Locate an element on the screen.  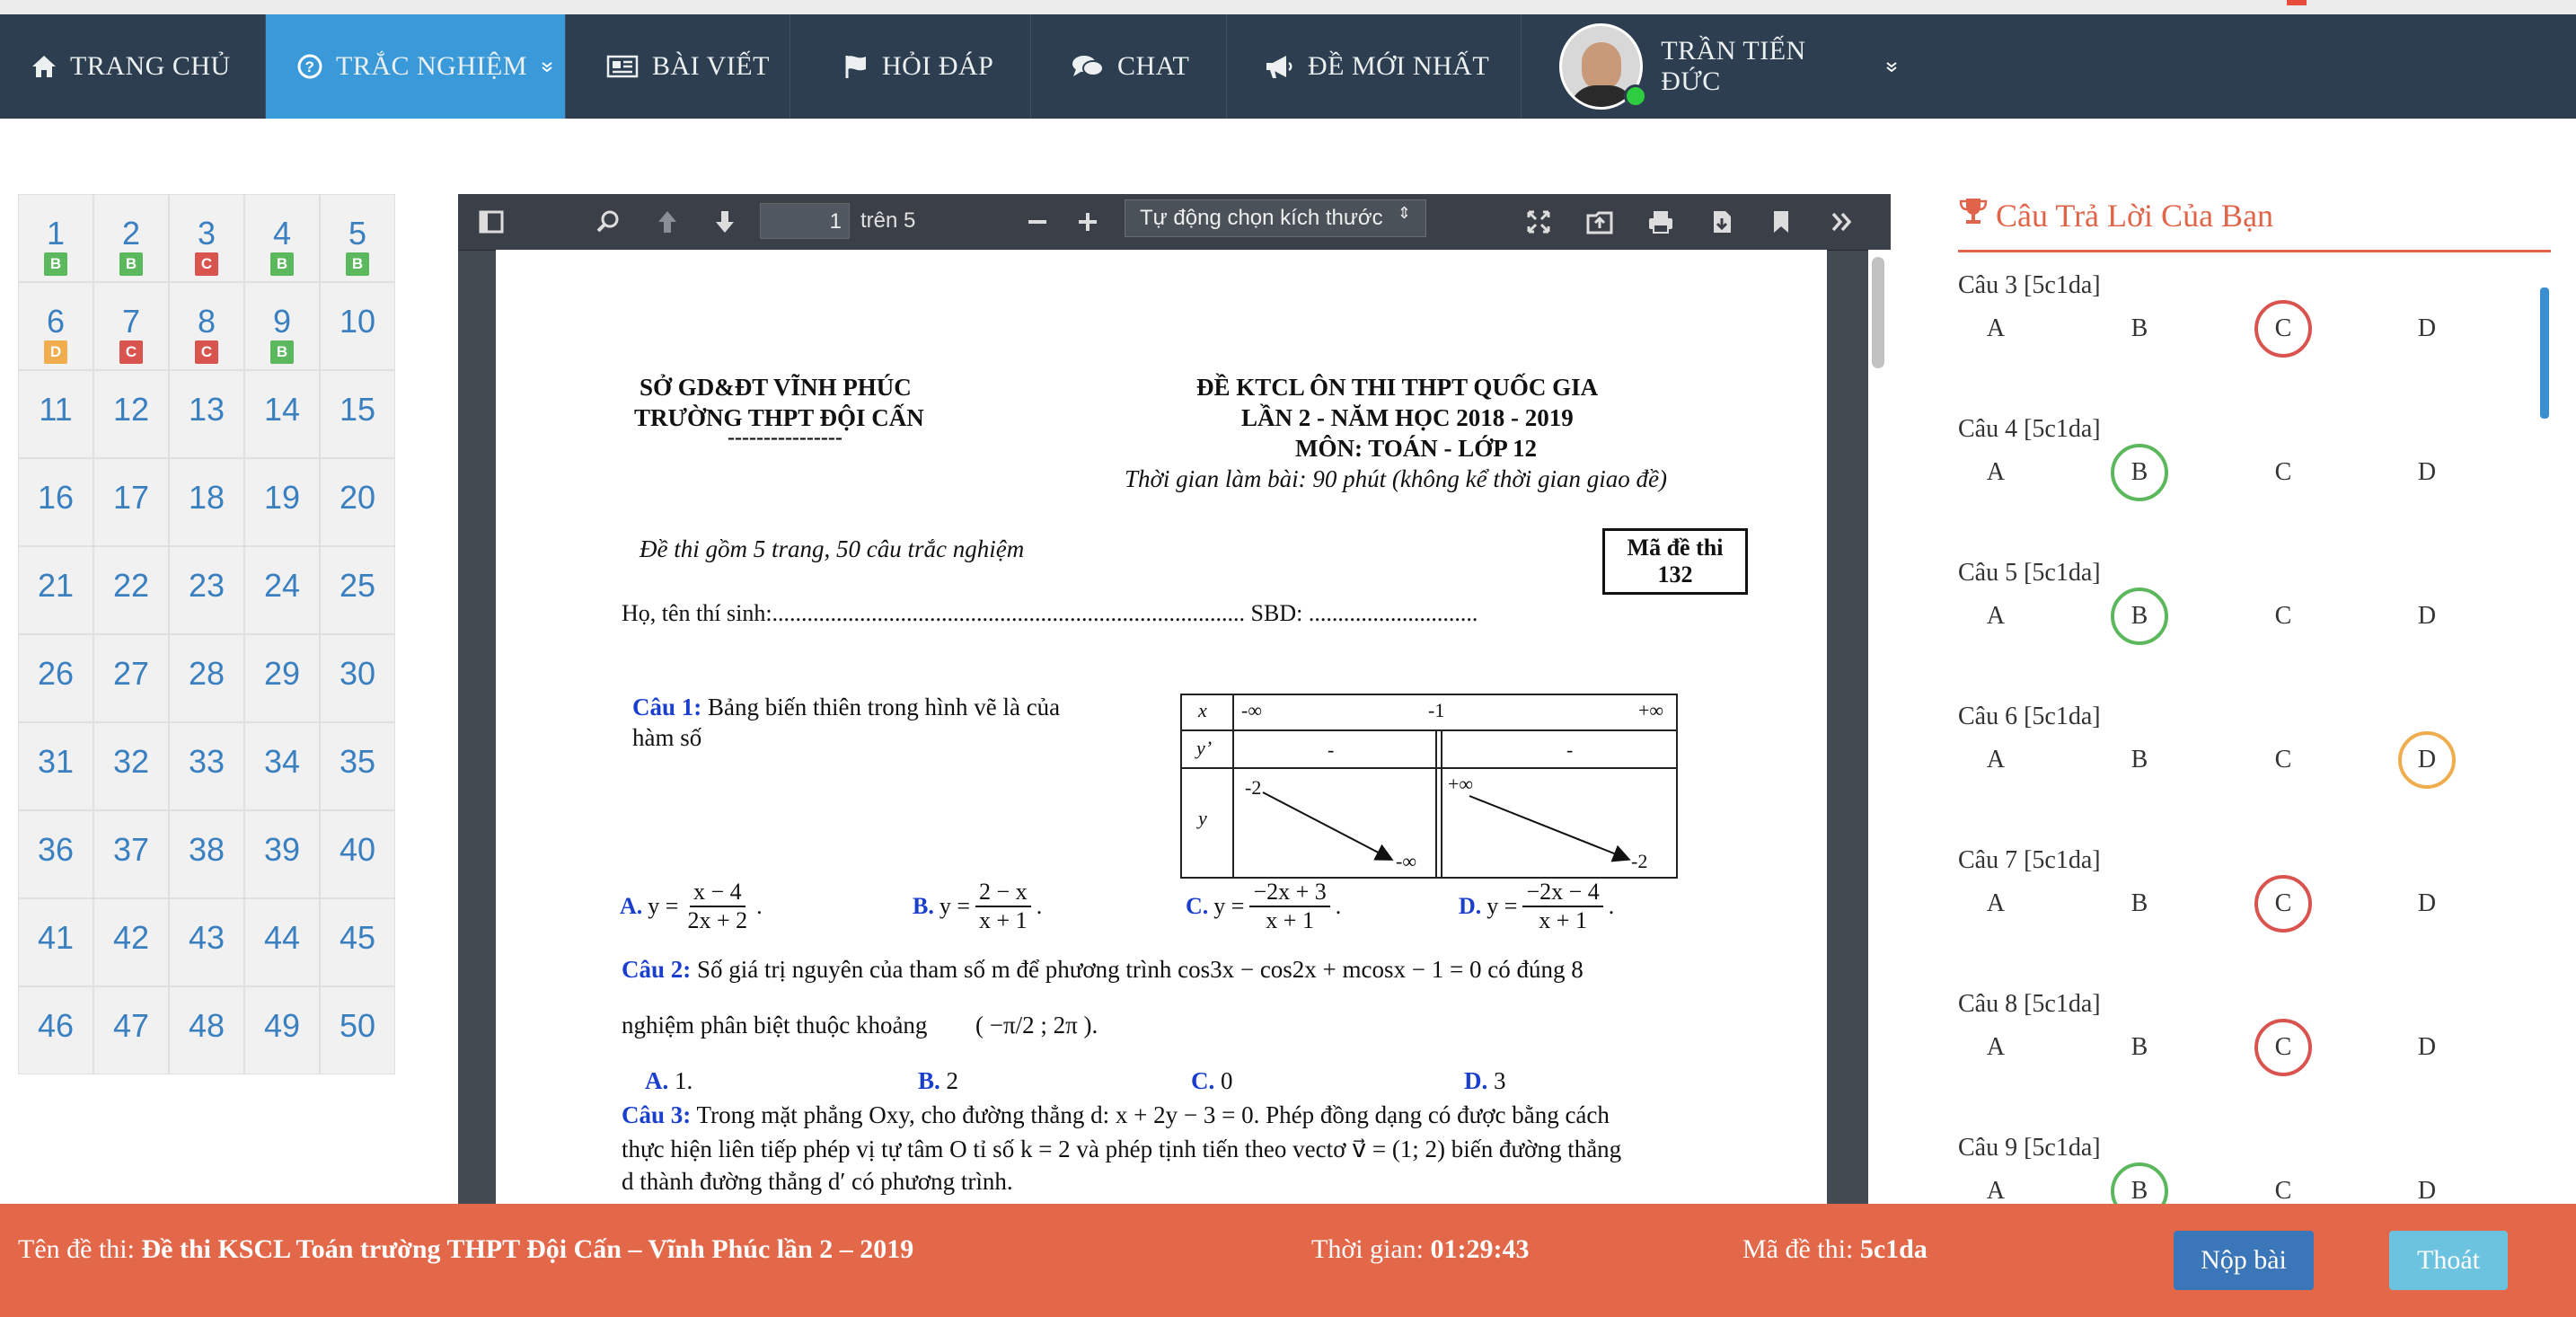
question-cell: 41 is located at coordinates (55, 942).